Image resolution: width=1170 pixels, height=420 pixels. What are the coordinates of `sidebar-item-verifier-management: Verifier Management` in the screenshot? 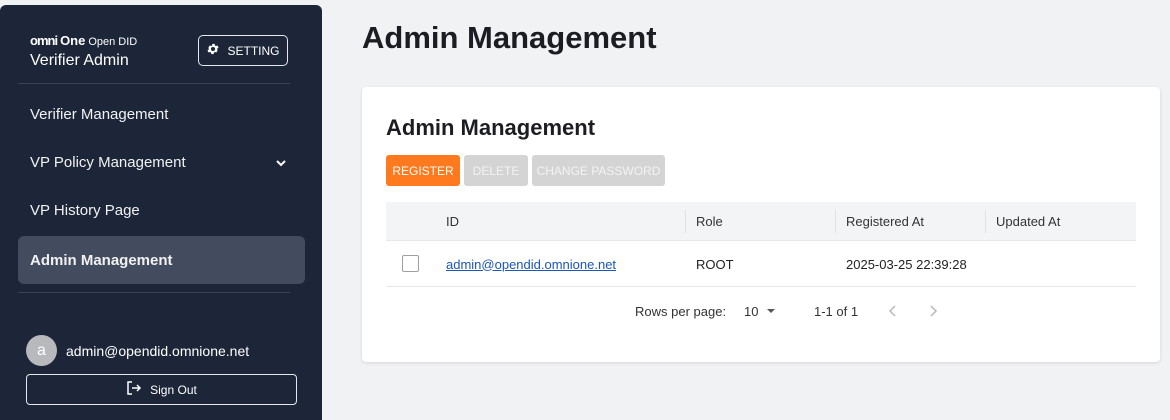 It's located at (161, 114).